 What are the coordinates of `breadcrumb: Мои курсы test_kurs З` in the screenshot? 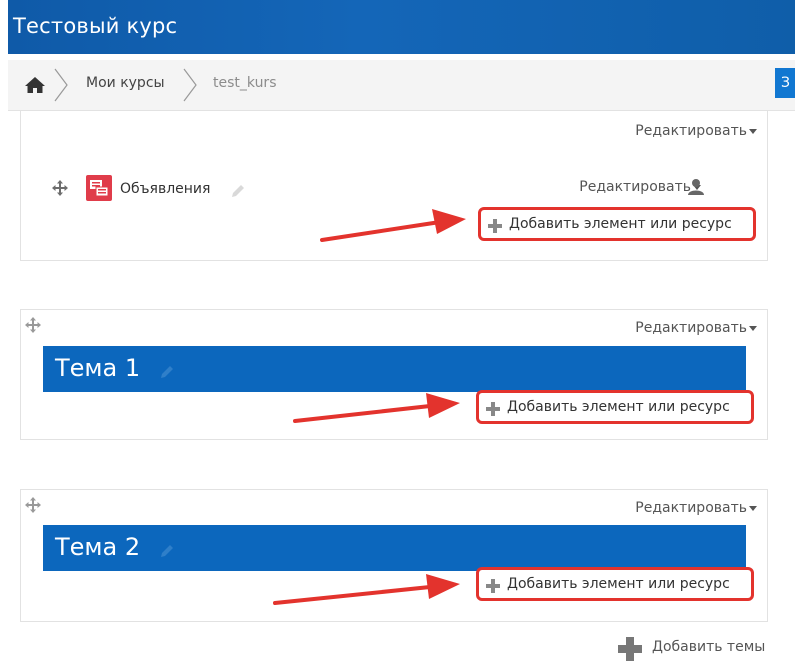 It's located at (401, 85).